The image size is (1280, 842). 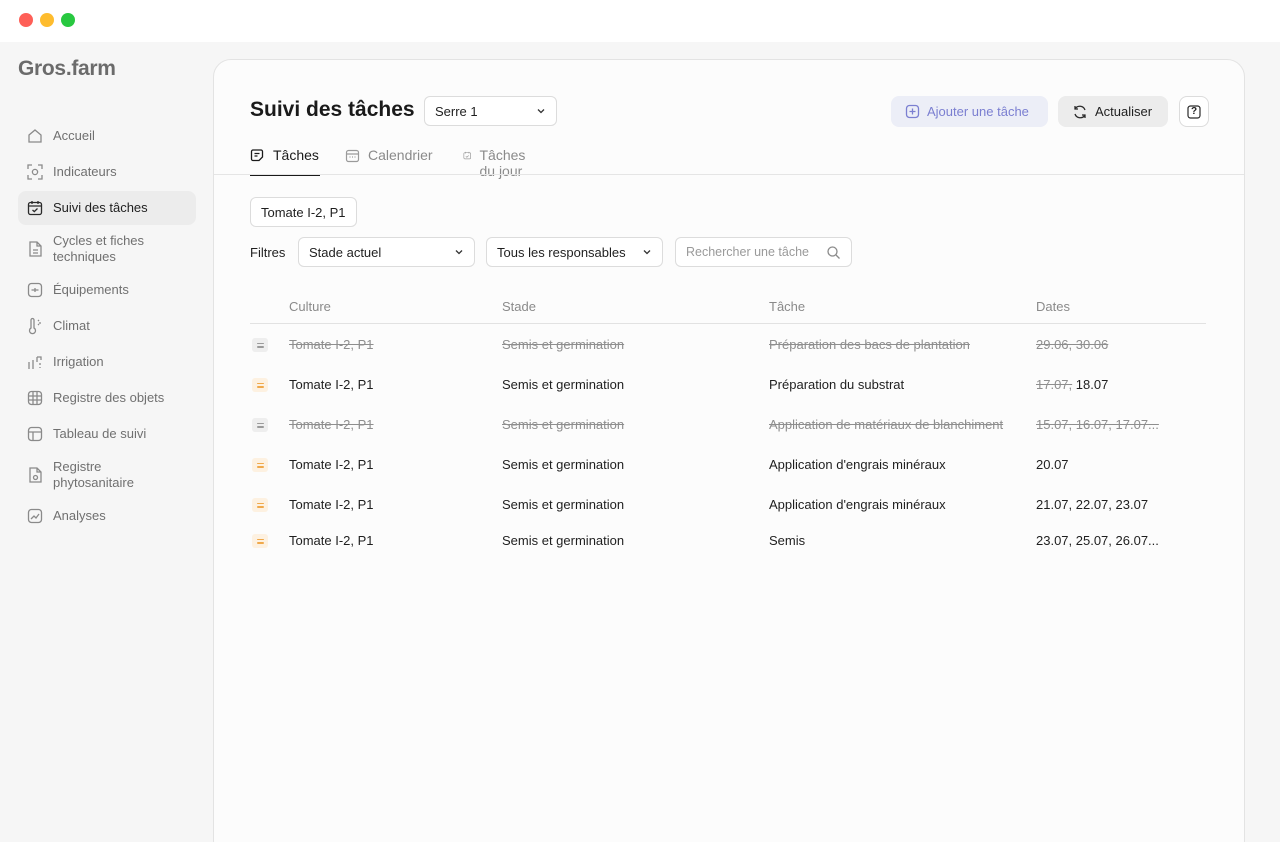 What do you see at coordinates (93, 474) in the screenshot?
I see `sidebar-item-label: Registre phytosanitaire` at bounding box center [93, 474].